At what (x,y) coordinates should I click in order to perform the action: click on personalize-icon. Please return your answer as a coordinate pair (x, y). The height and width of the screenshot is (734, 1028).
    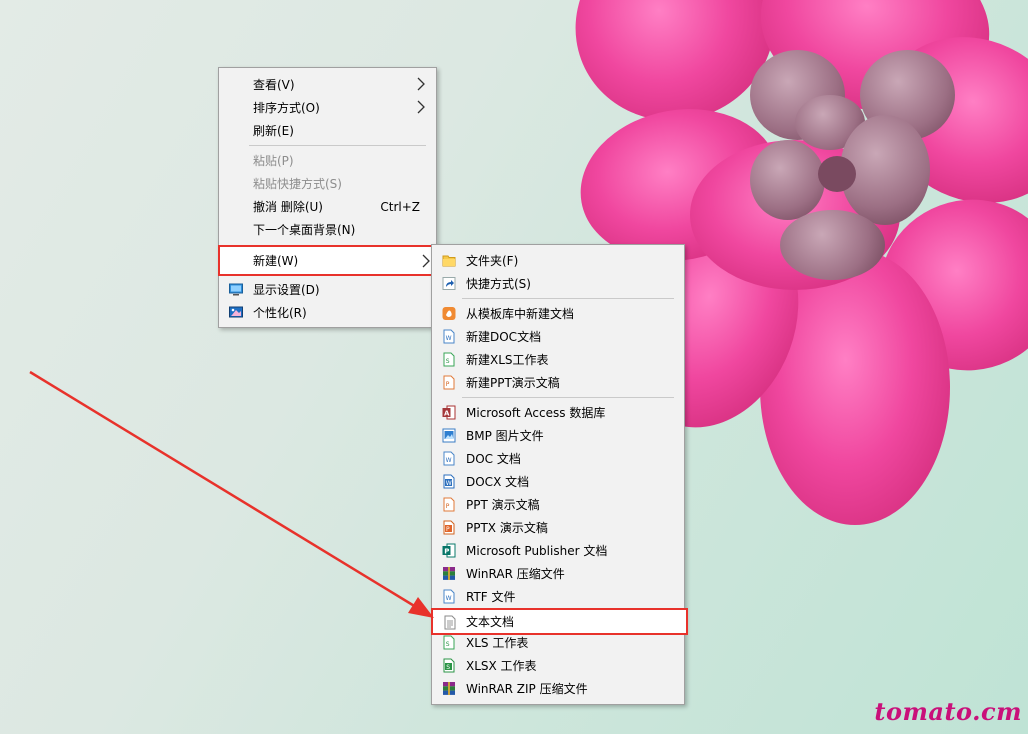
    Looking at the image, I should click on (236, 312).